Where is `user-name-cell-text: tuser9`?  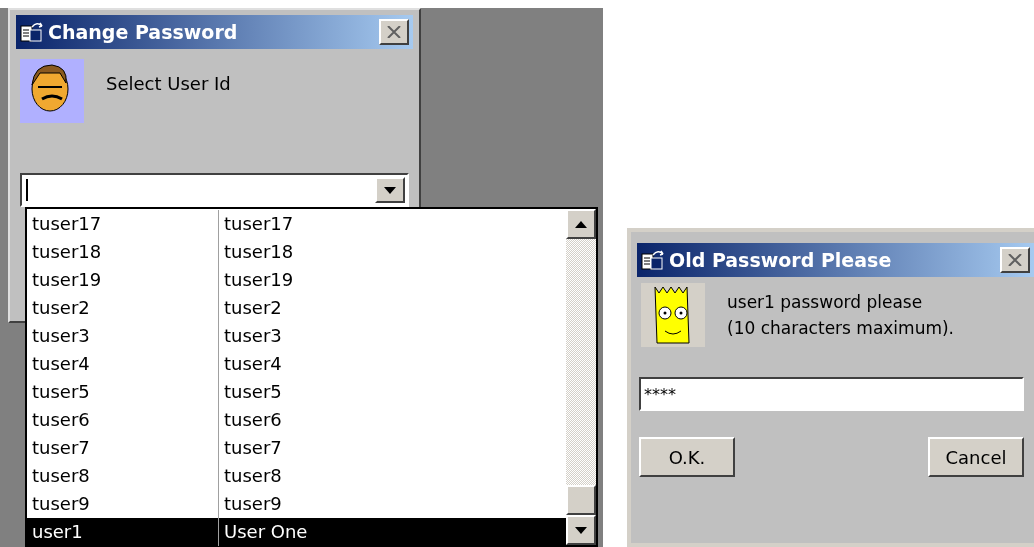 user-name-cell-text: tuser9 is located at coordinates (253, 504).